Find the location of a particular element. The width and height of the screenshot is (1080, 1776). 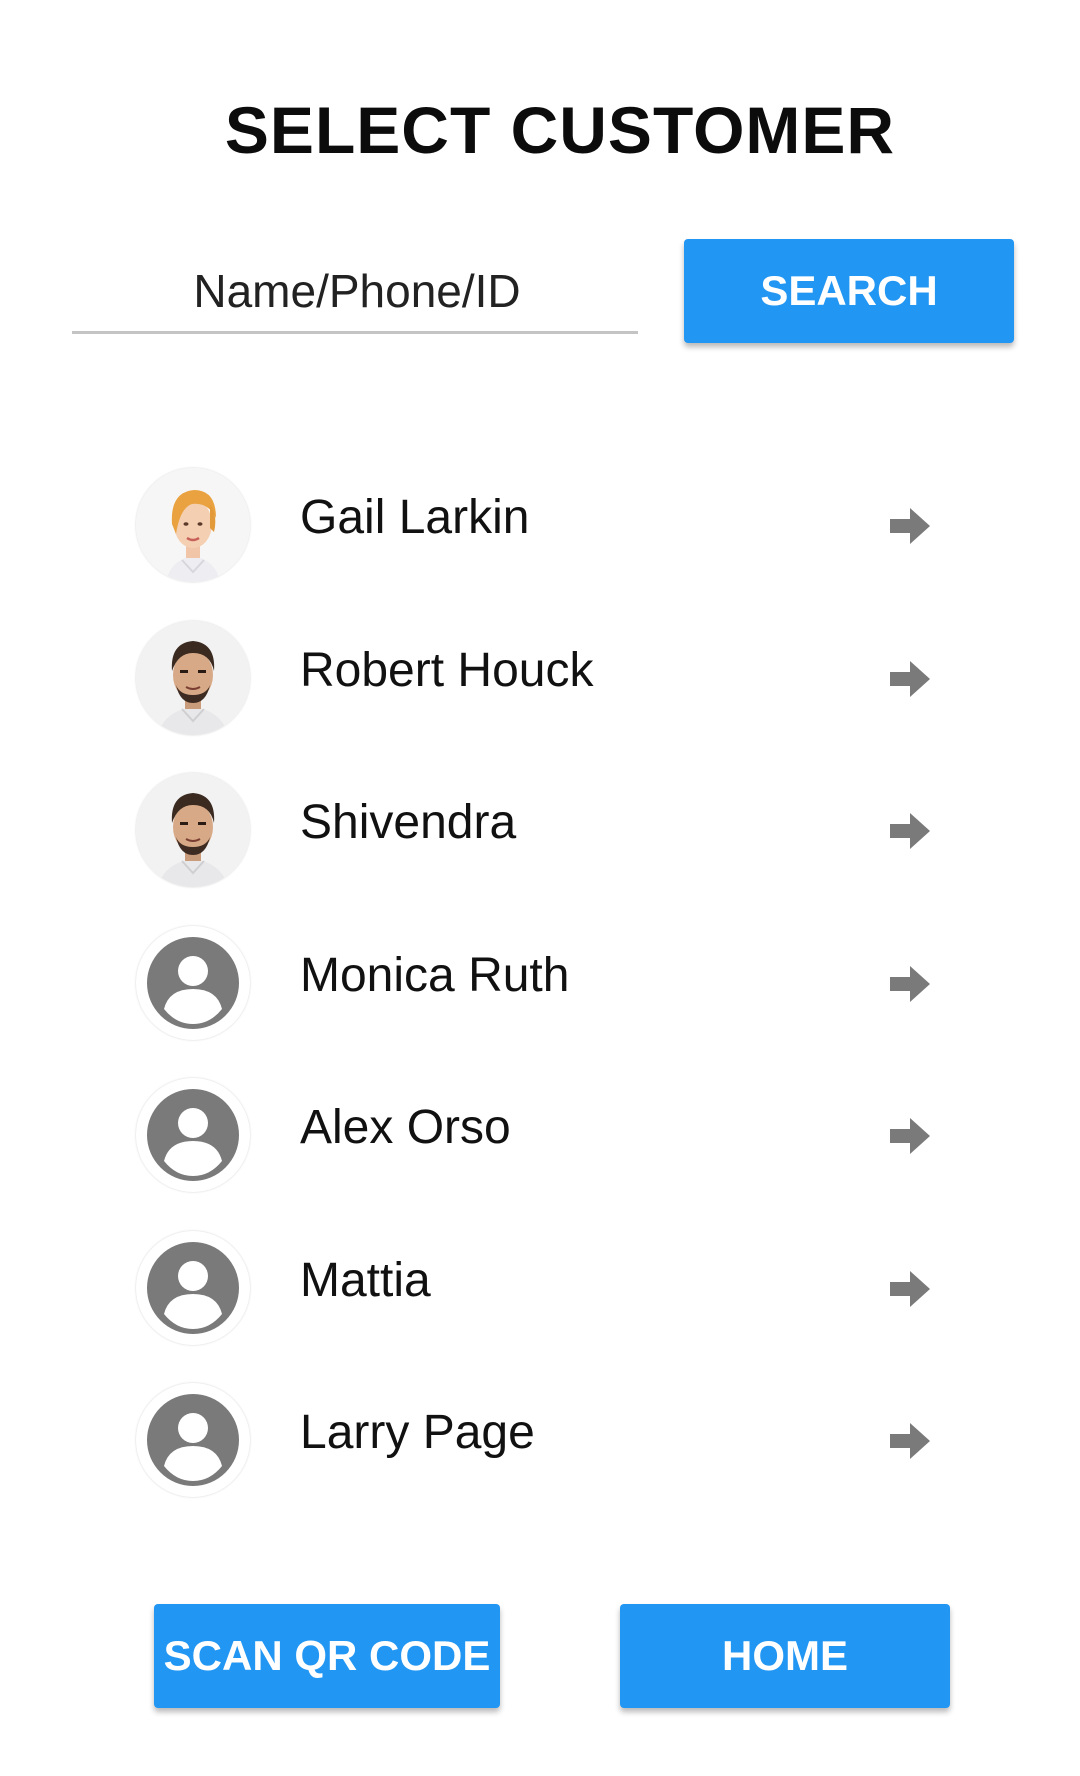

customer-name: Monica Ruth is located at coordinates (435, 975).